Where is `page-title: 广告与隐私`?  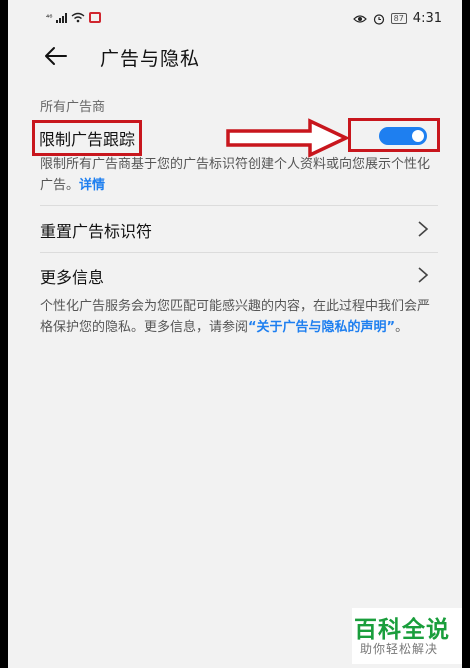
page-title: 广告与隐私 is located at coordinates (150, 59).